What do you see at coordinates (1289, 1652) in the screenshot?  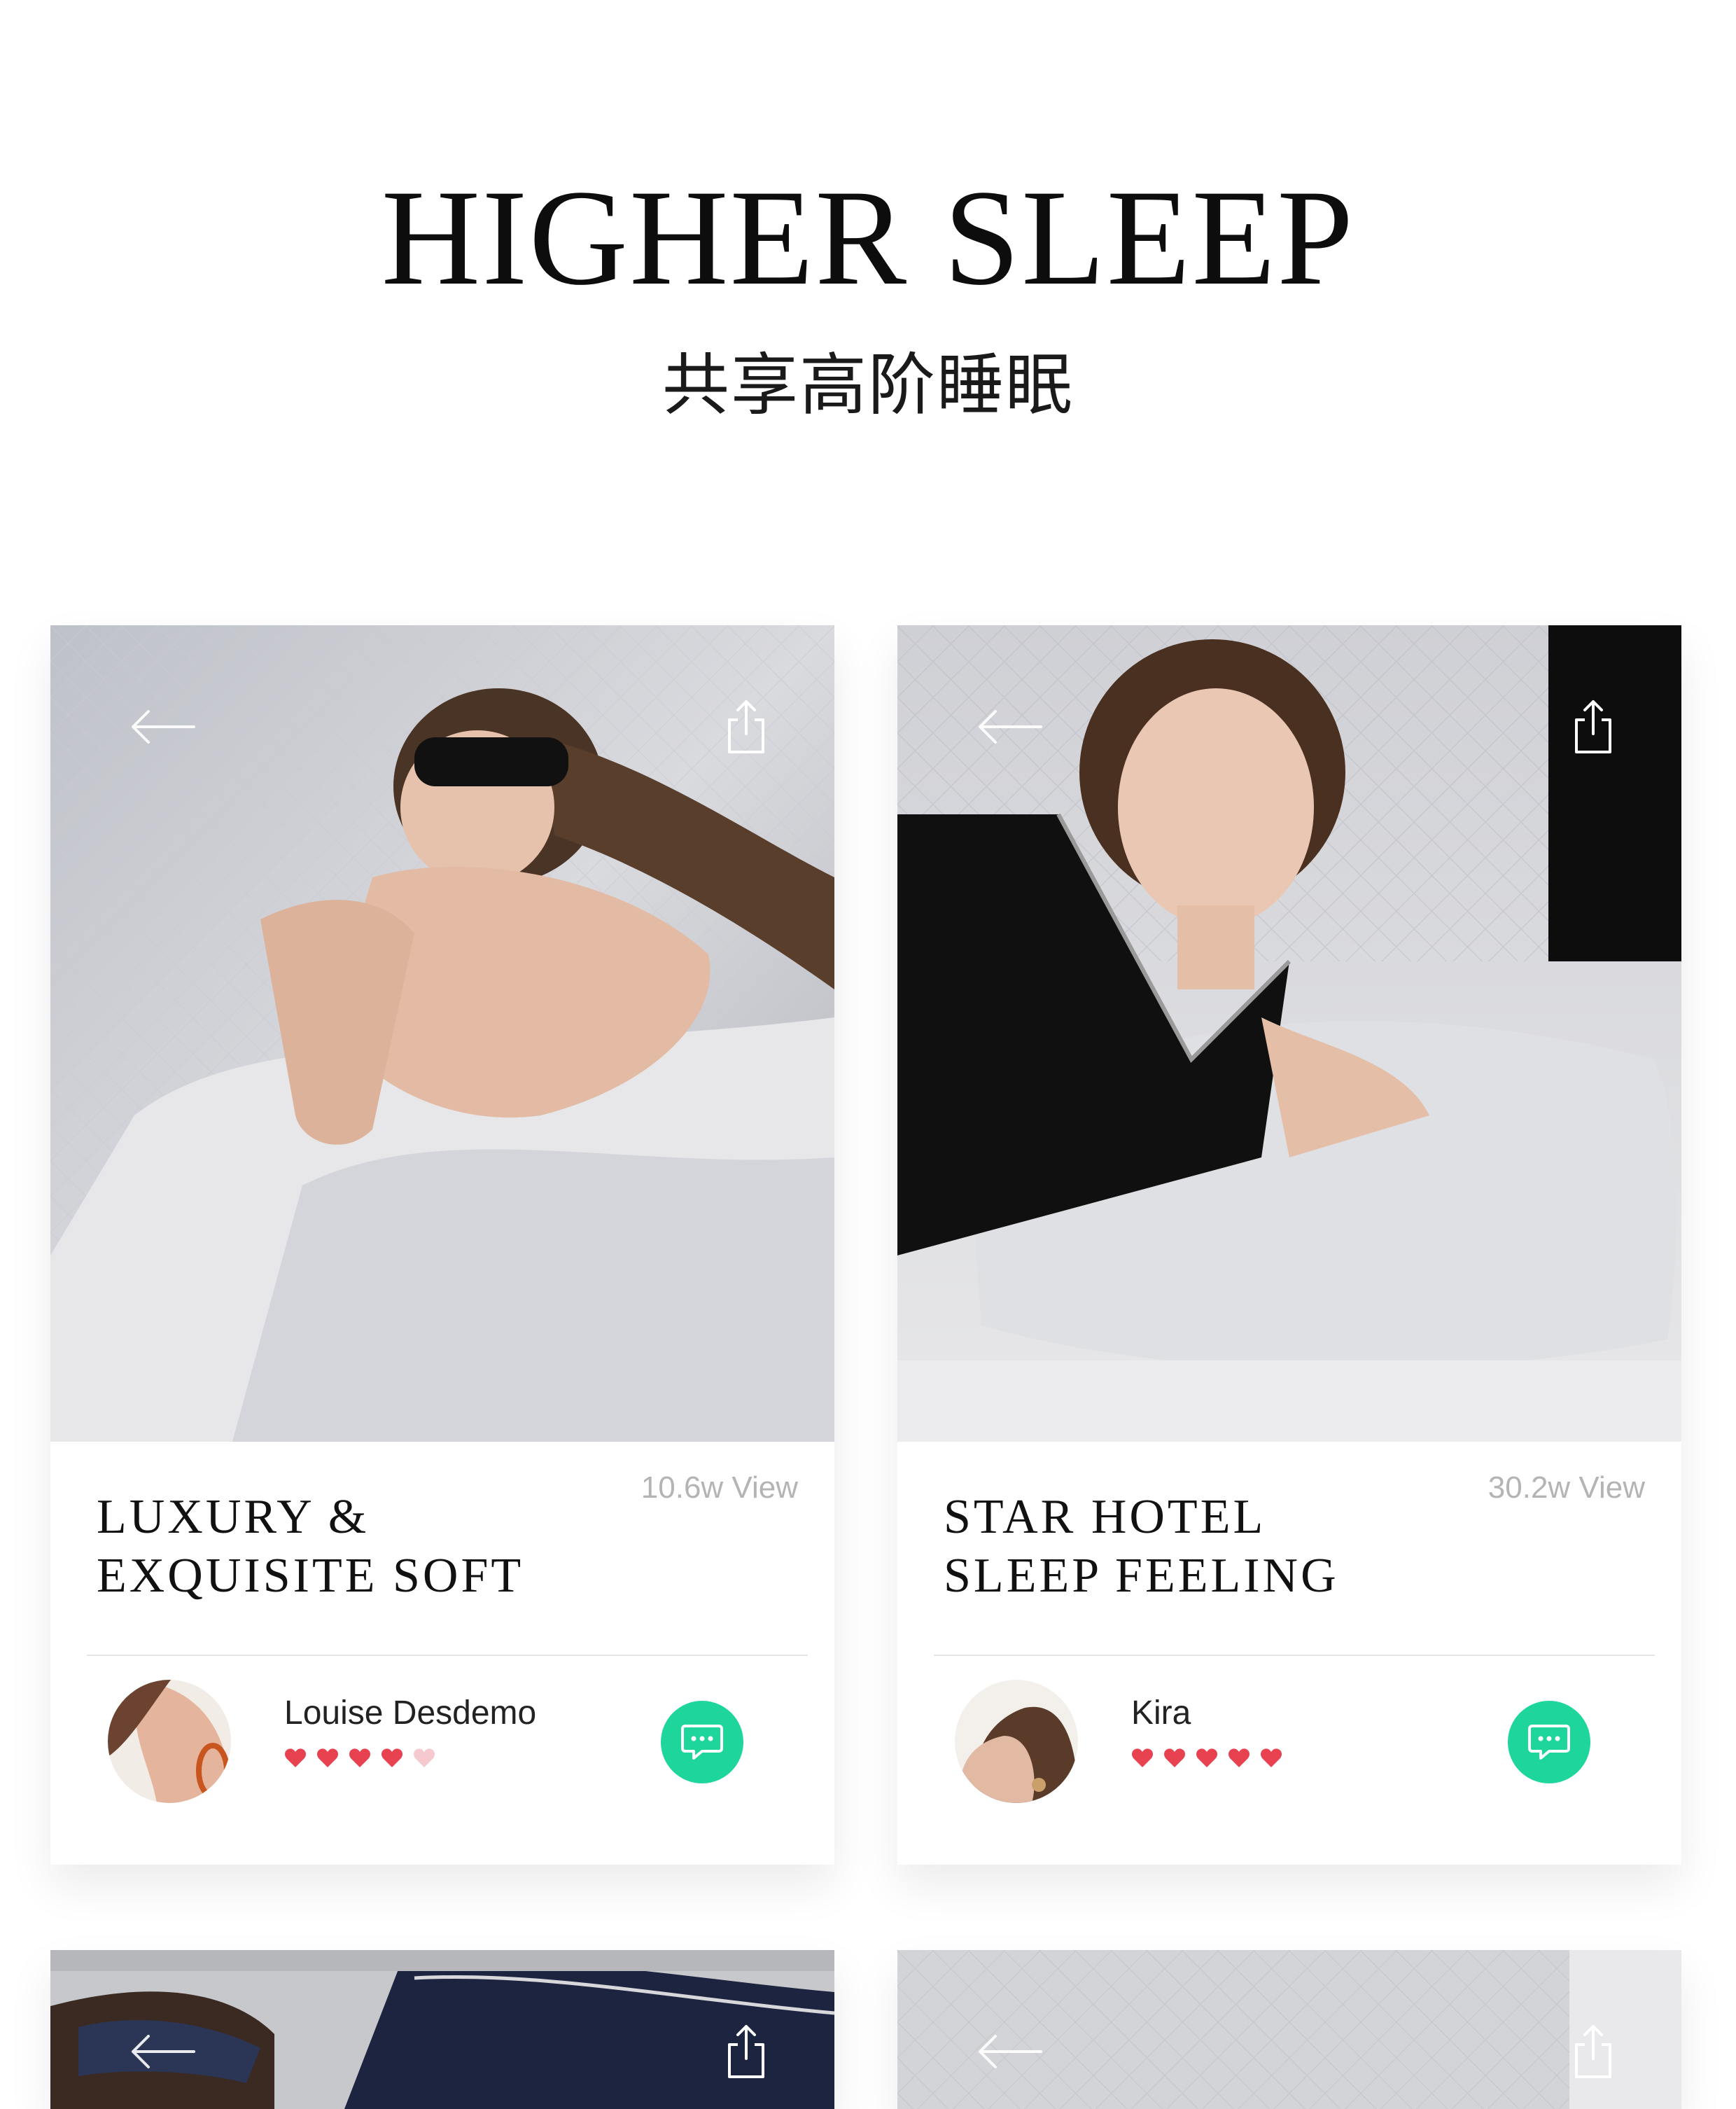 I see `card-body: STAR HOTEL SLEEP FEELING 30.2w View Kira` at bounding box center [1289, 1652].